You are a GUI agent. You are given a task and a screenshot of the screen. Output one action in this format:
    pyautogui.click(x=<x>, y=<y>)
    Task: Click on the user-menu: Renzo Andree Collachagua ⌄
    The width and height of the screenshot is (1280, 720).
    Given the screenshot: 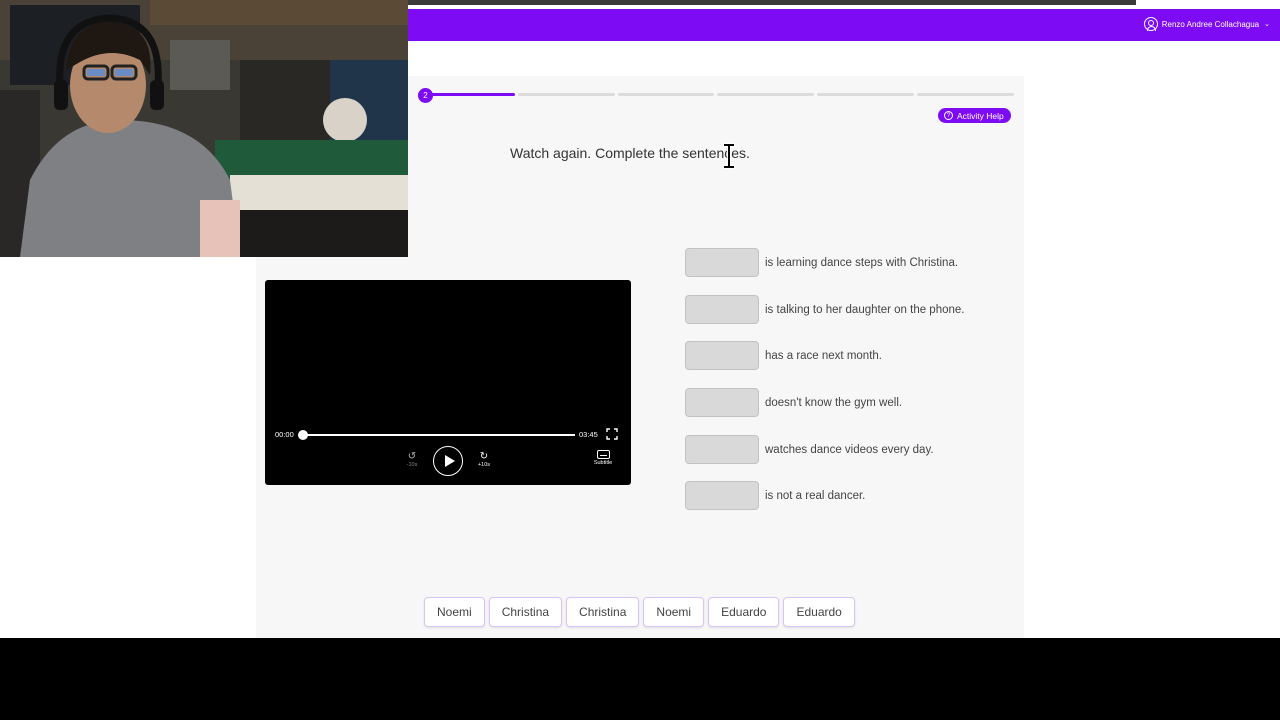 What is the action you would take?
    pyautogui.click(x=1206, y=24)
    